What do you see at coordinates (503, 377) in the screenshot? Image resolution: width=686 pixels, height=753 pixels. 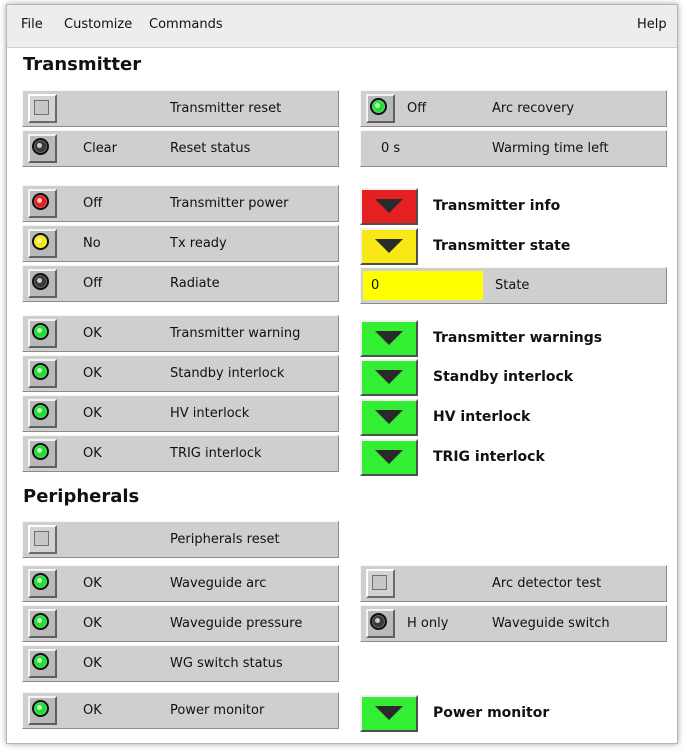 I see `standby-interlock-btn-label: Standby interlock` at bounding box center [503, 377].